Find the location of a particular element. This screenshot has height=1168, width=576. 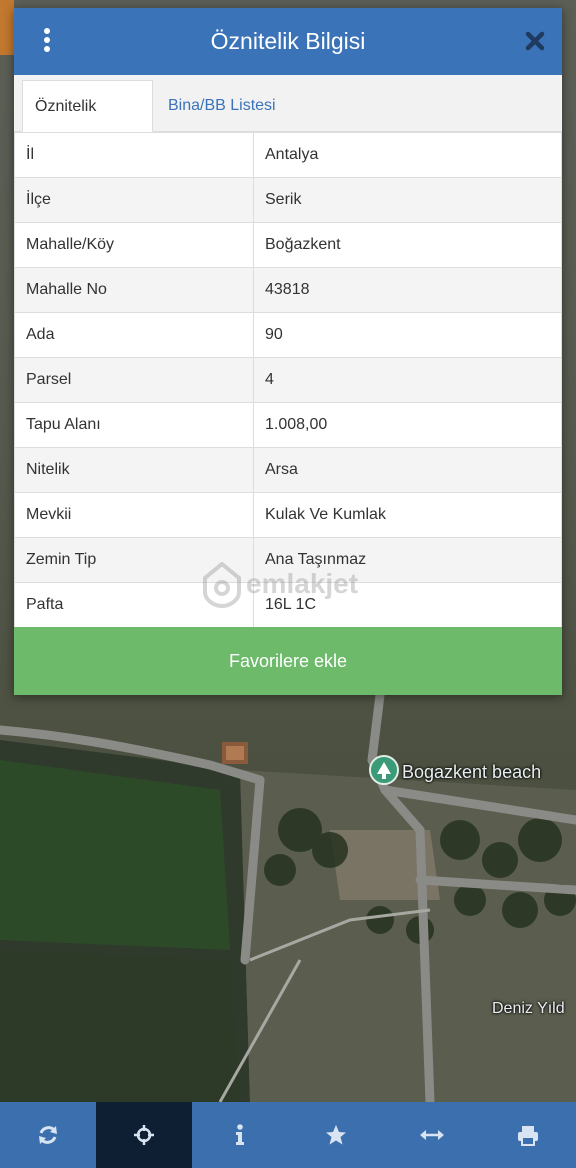

info-icon is located at coordinates (240, 1134).